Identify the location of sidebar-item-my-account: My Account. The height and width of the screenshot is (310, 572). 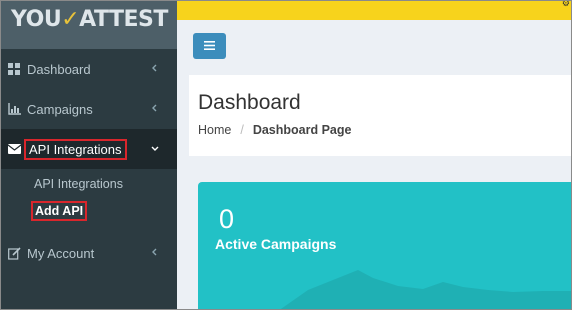
(89, 253).